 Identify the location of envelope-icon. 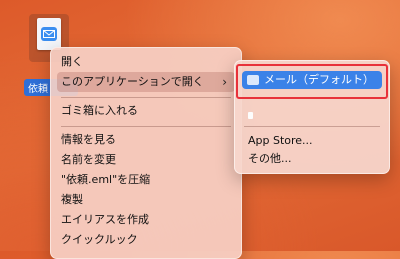
(49, 34).